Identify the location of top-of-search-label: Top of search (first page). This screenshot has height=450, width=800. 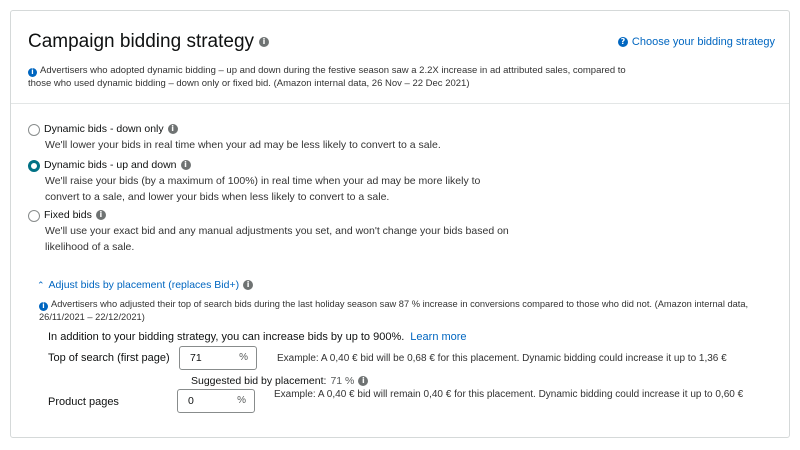
(109, 358).